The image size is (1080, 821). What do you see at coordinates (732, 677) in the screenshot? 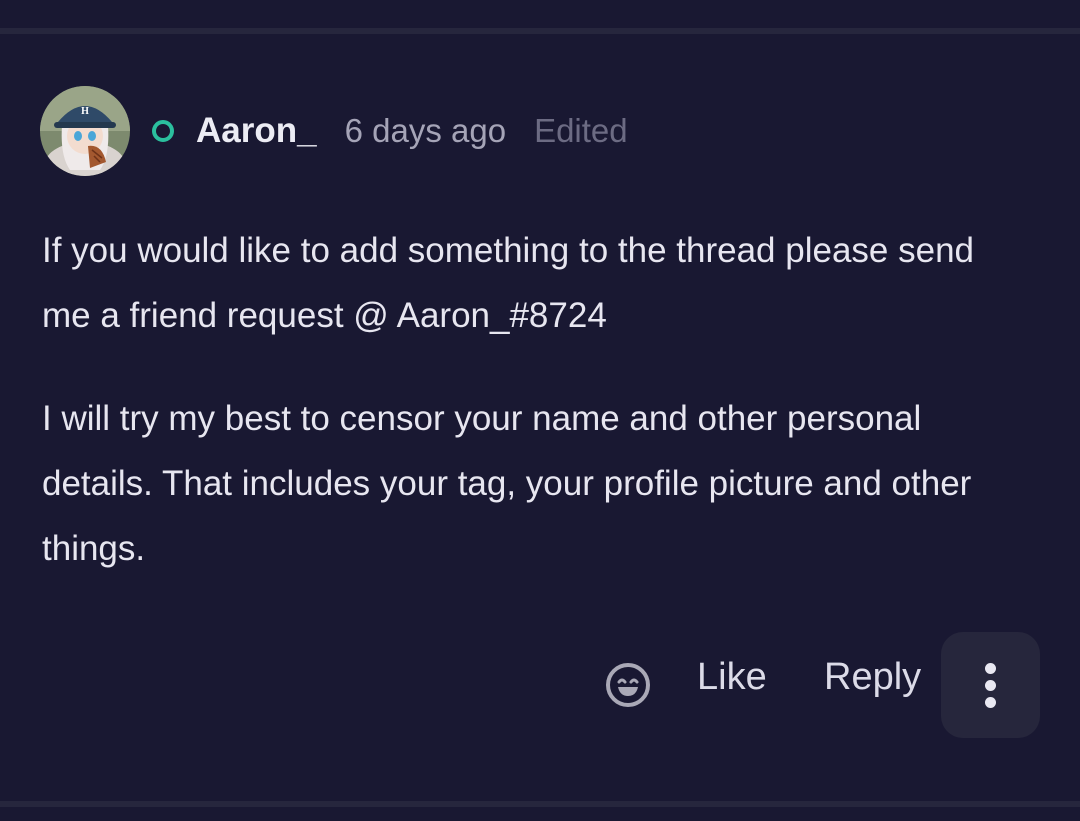
I see `like-button: Like` at bounding box center [732, 677].